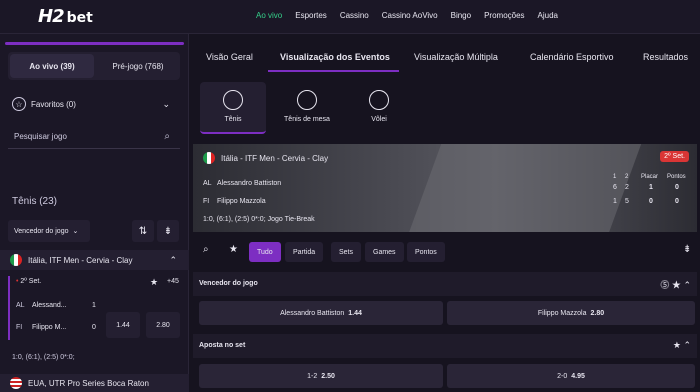 The image size is (700, 392). Describe the element at coordinates (650, 177) in the screenshot. I see `placar-header: Placar` at that location.